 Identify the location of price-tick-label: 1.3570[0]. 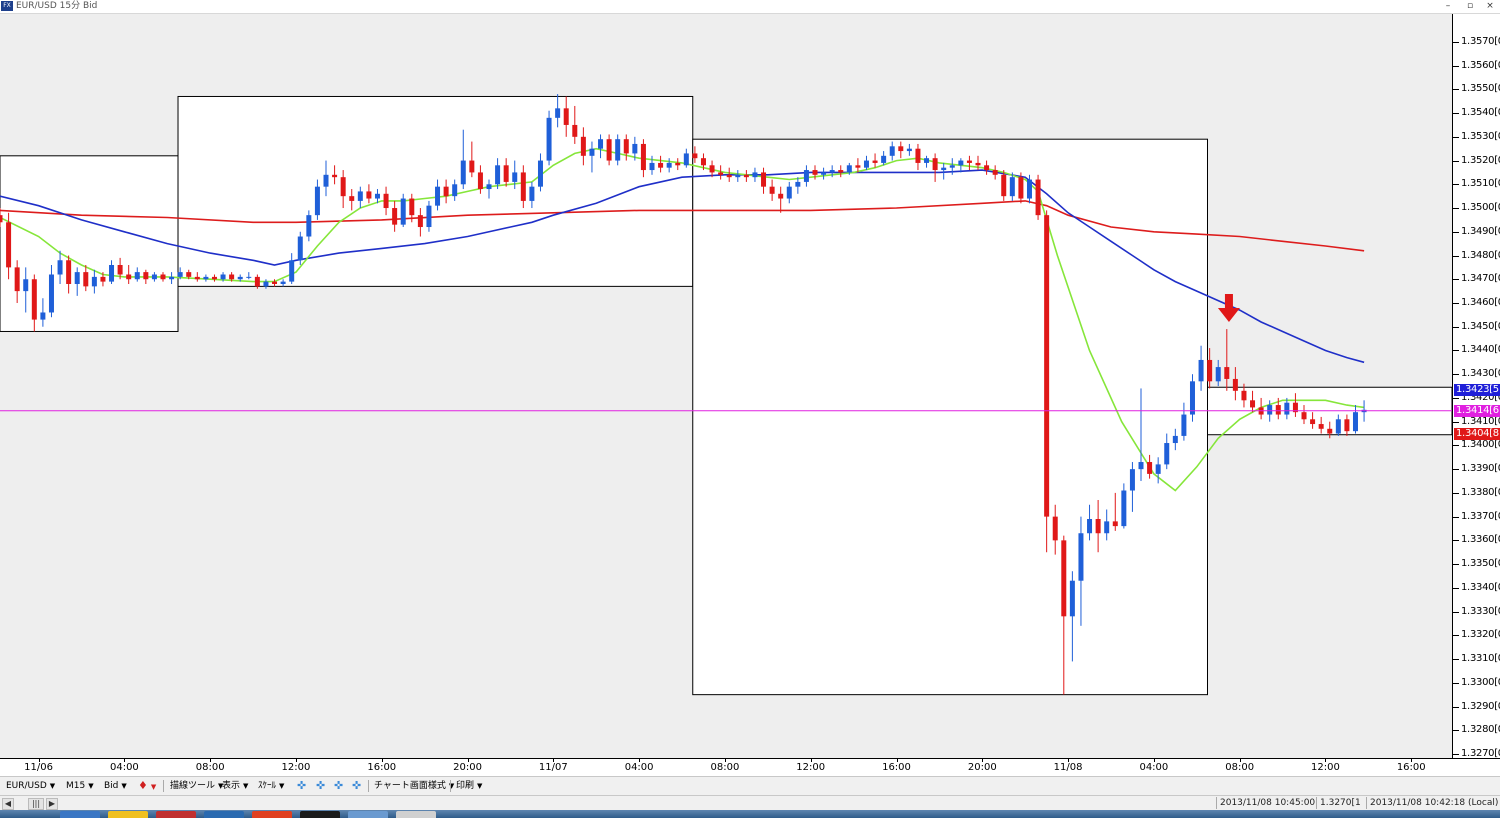
(1480, 41).